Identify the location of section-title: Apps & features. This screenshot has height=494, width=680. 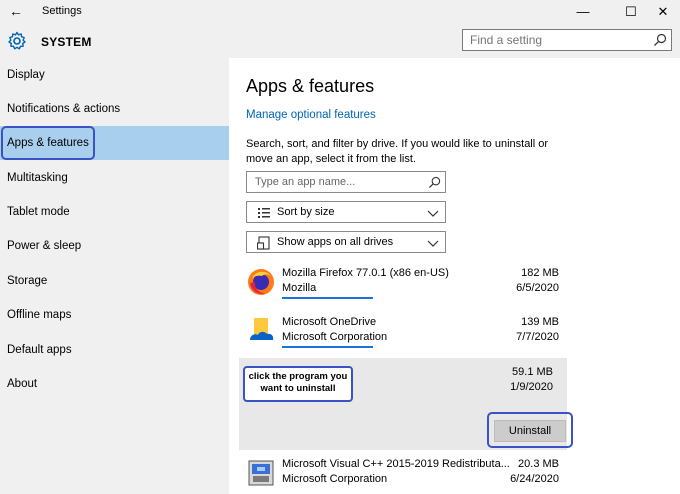
(310, 86).